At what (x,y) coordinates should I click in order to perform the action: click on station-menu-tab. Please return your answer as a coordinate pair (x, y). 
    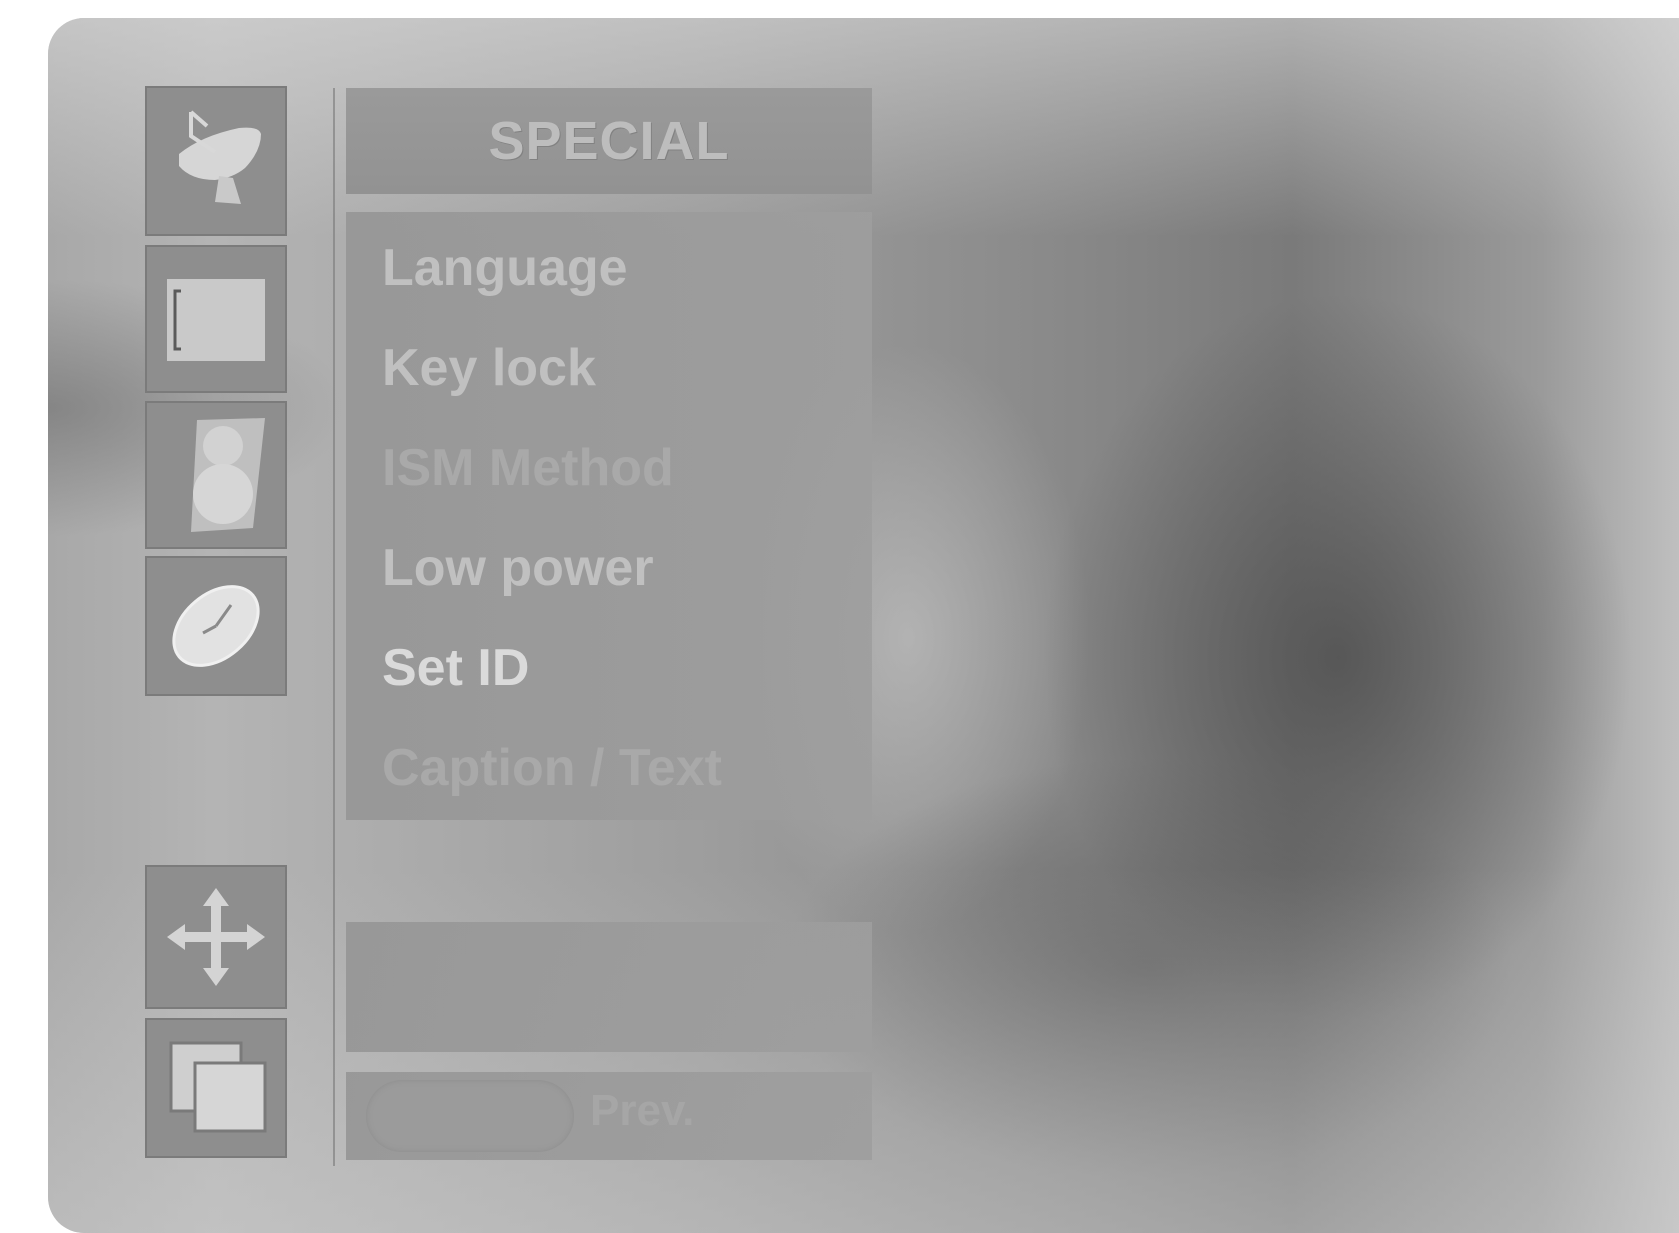
    Looking at the image, I should click on (216, 161).